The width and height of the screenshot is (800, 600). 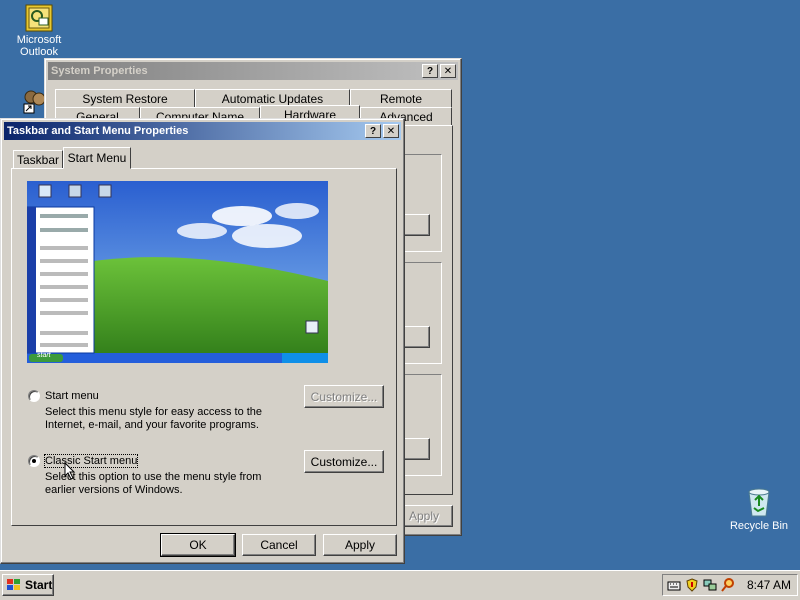 What do you see at coordinates (97, 158) in the screenshot?
I see `tab-start-menu: Start Menu` at bounding box center [97, 158].